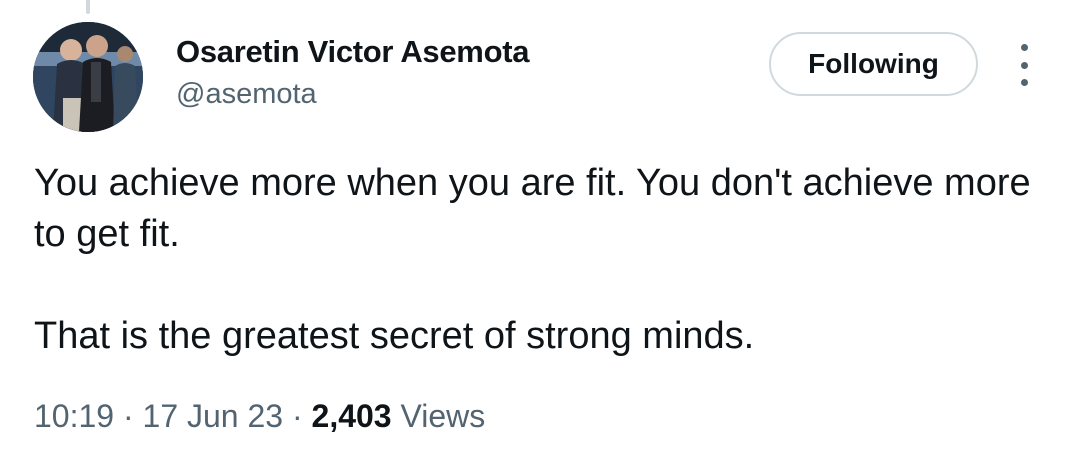 This screenshot has width=1080, height=471. I want to click on tweet-meta: 10:19 · 17 Jun 23 · 2,403 Views, so click(259, 416).